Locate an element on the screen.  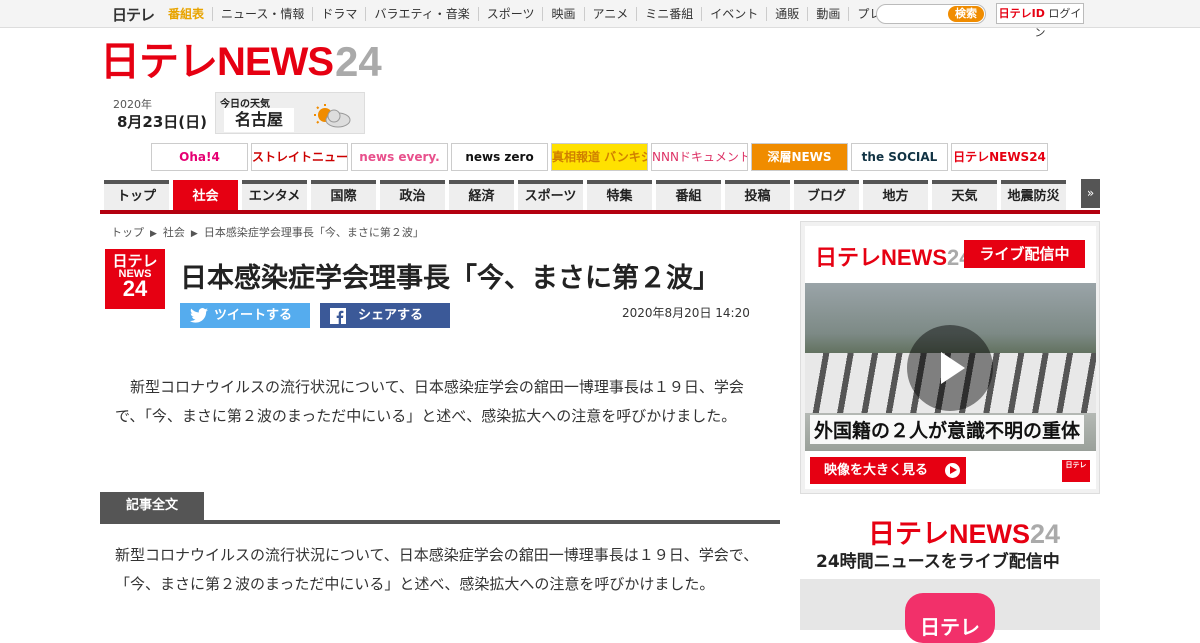
tab-weather: 天気 is located at coordinates (964, 195).